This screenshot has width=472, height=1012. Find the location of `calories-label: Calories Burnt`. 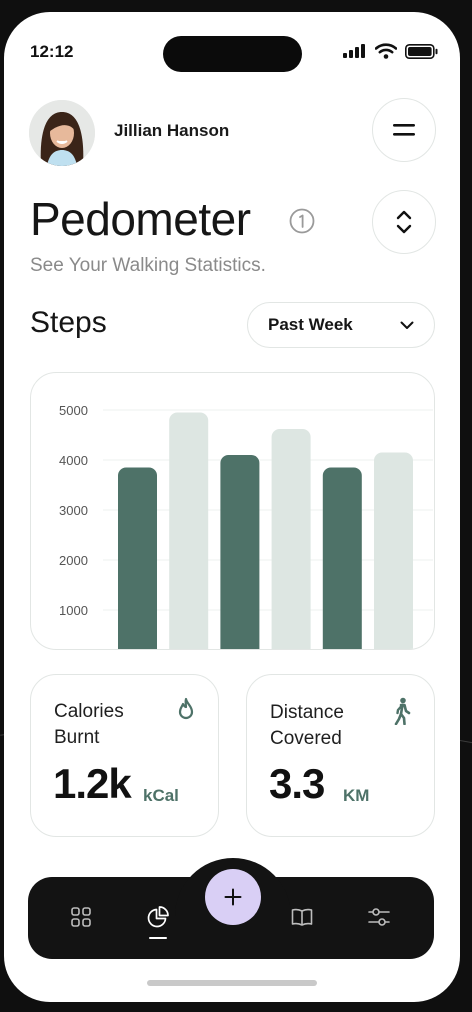

calories-label: Calories Burnt is located at coordinates (89, 724).